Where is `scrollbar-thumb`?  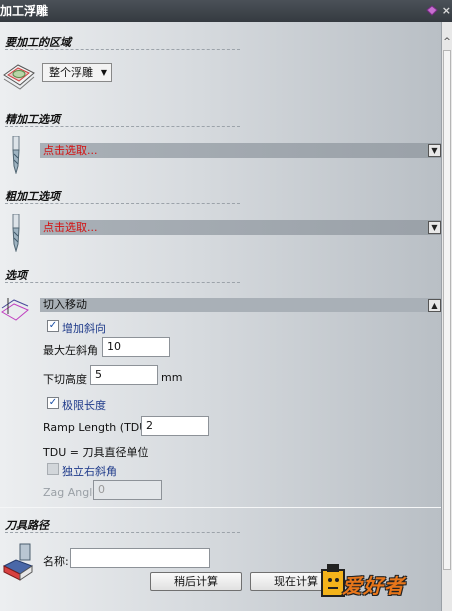
scrollbar-thumb is located at coordinates (447, 310).